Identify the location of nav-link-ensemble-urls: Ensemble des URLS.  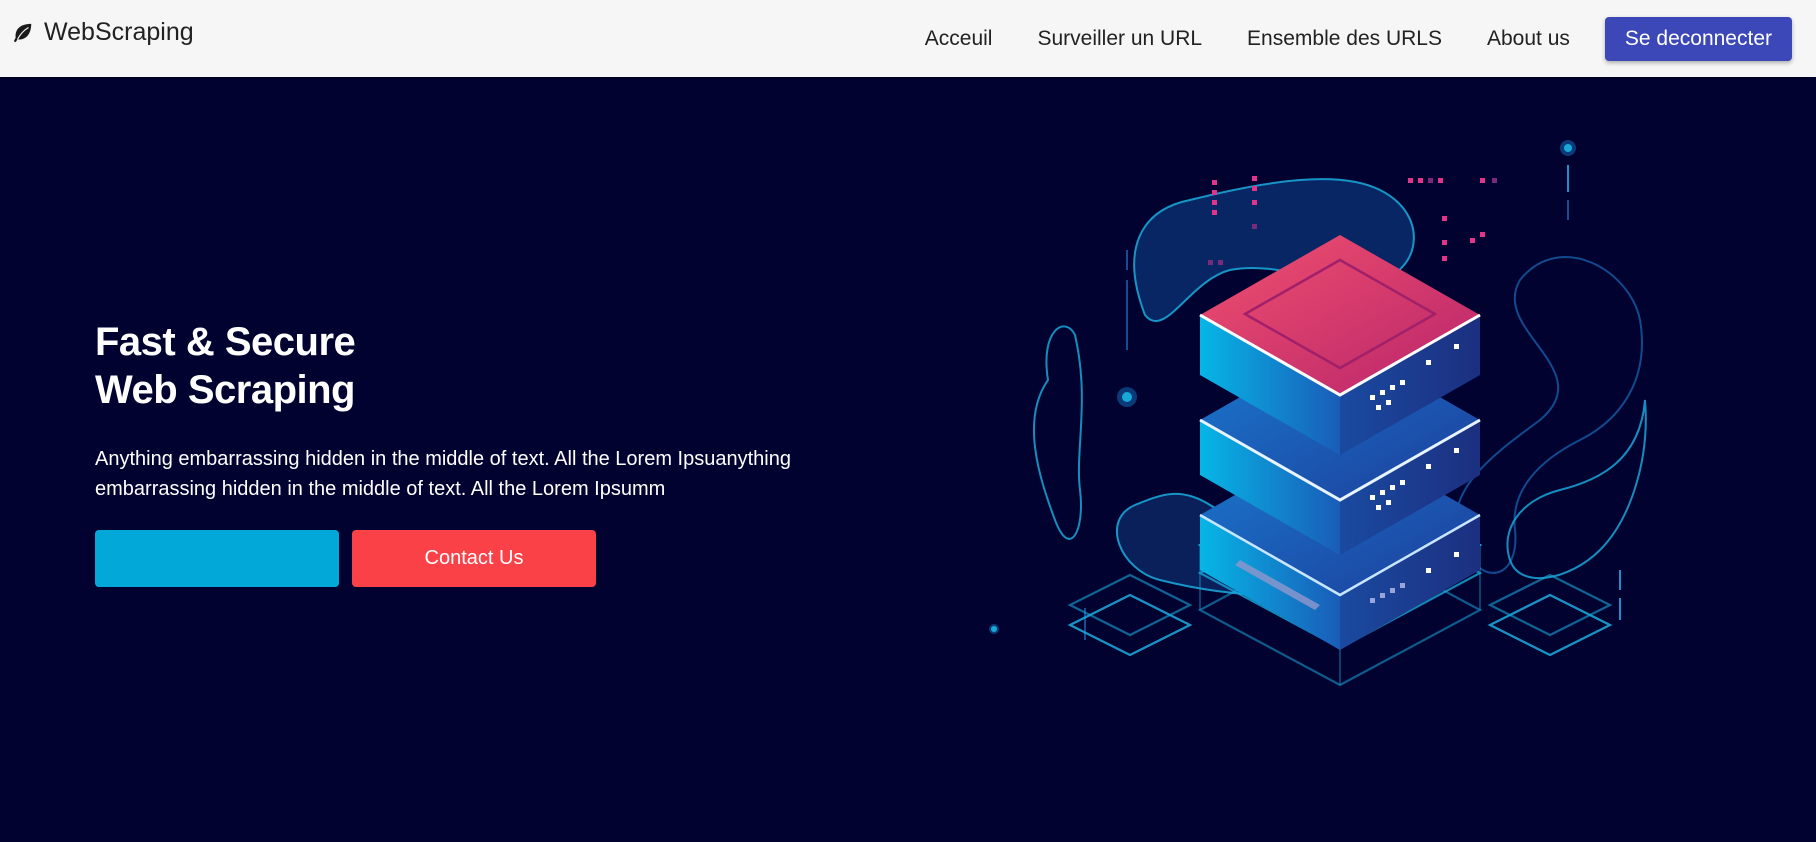
(1344, 39).